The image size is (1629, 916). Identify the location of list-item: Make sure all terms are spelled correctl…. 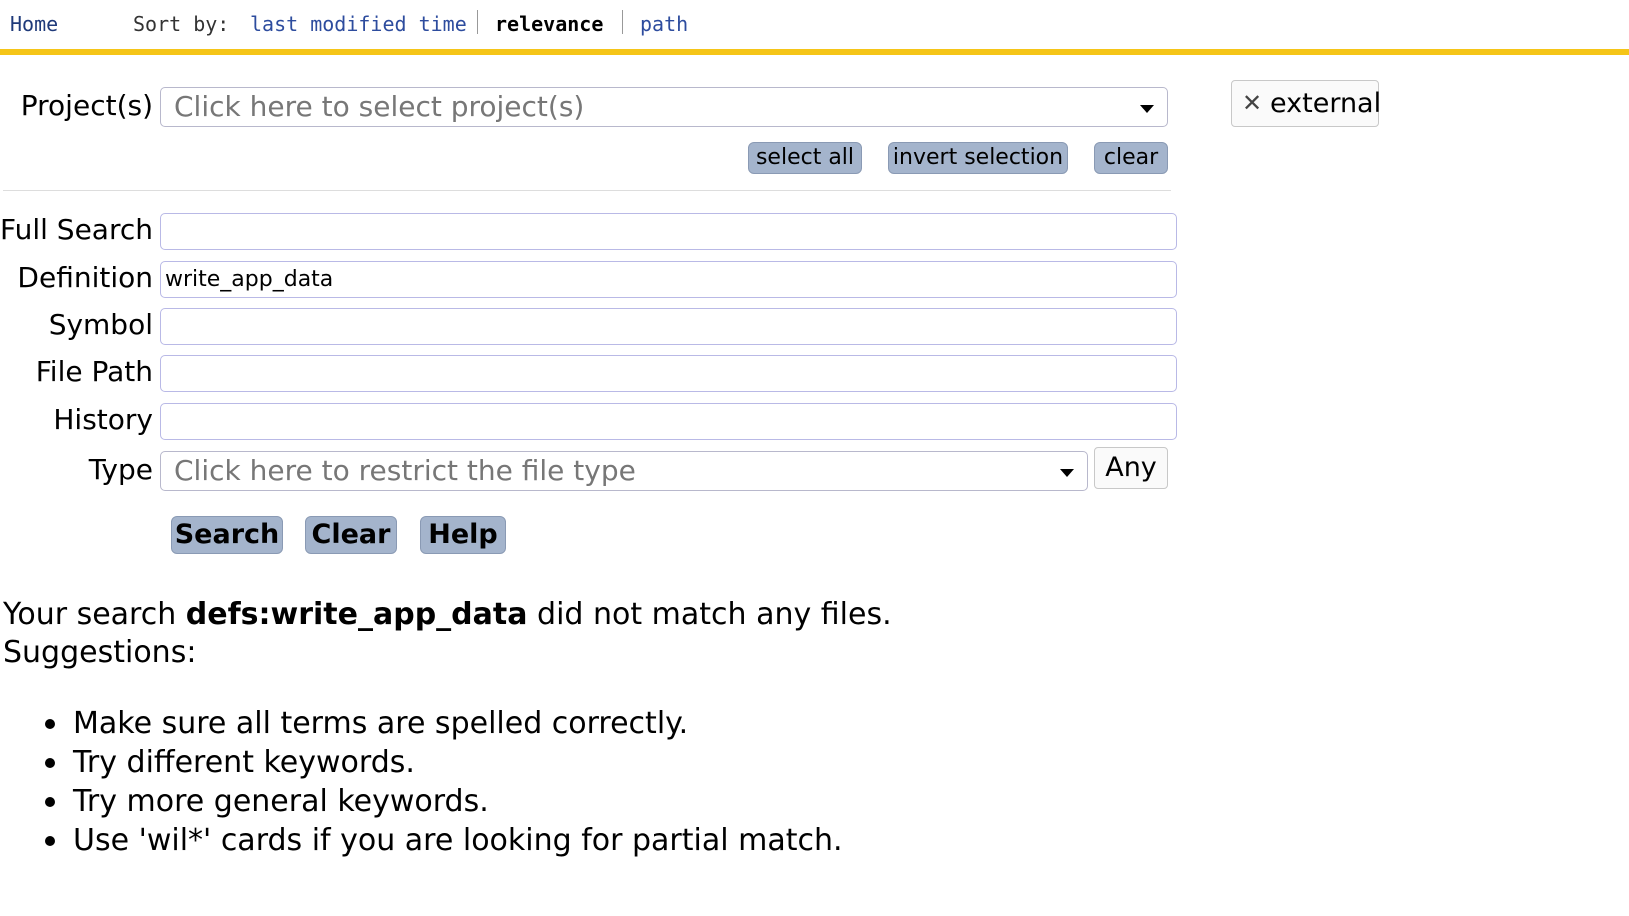
(444, 723).